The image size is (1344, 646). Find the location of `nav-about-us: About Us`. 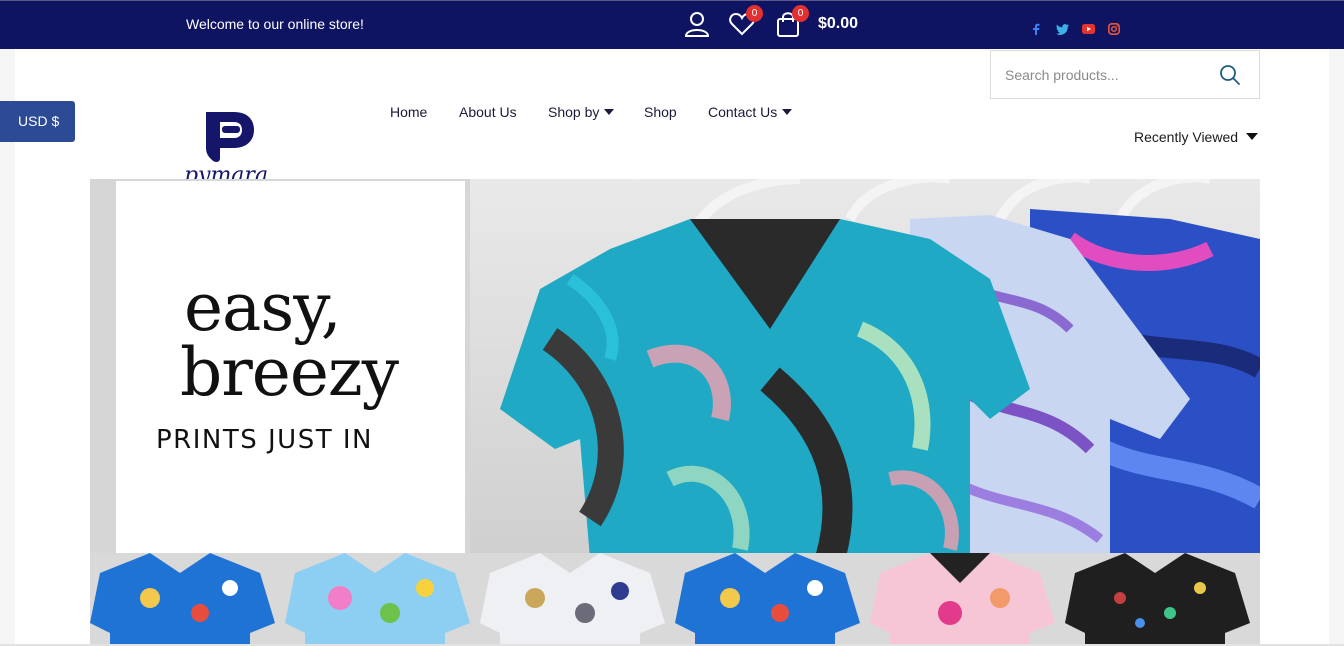

nav-about-us: About Us is located at coordinates (488, 112).